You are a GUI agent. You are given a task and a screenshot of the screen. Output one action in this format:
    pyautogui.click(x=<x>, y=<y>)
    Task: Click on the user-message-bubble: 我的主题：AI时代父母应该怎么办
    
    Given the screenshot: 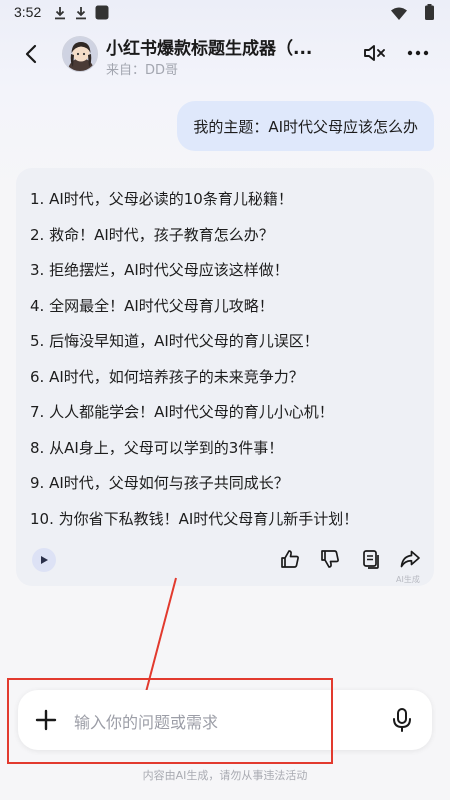 What is the action you would take?
    pyautogui.click(x=305, y=126)
    